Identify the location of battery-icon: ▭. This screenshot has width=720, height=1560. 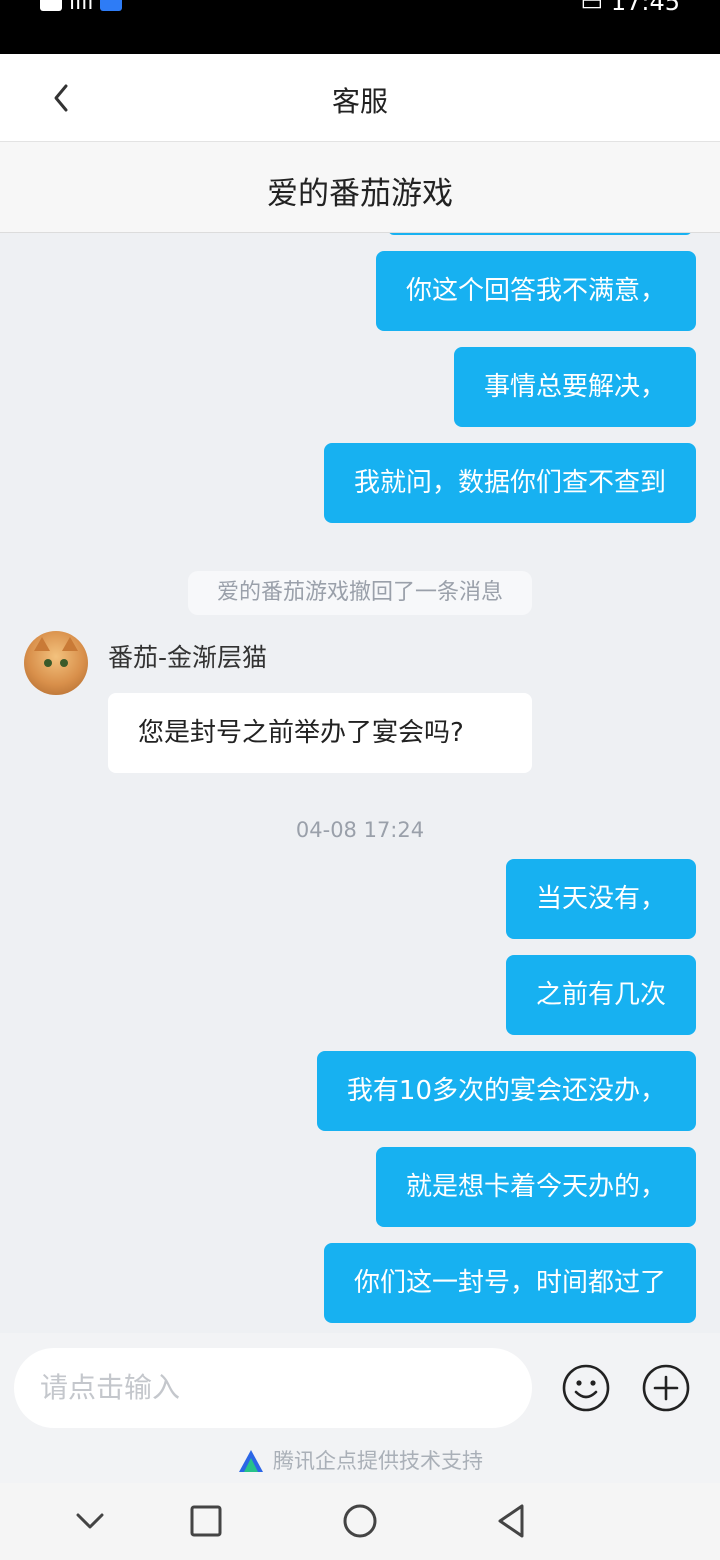
(592, 8).